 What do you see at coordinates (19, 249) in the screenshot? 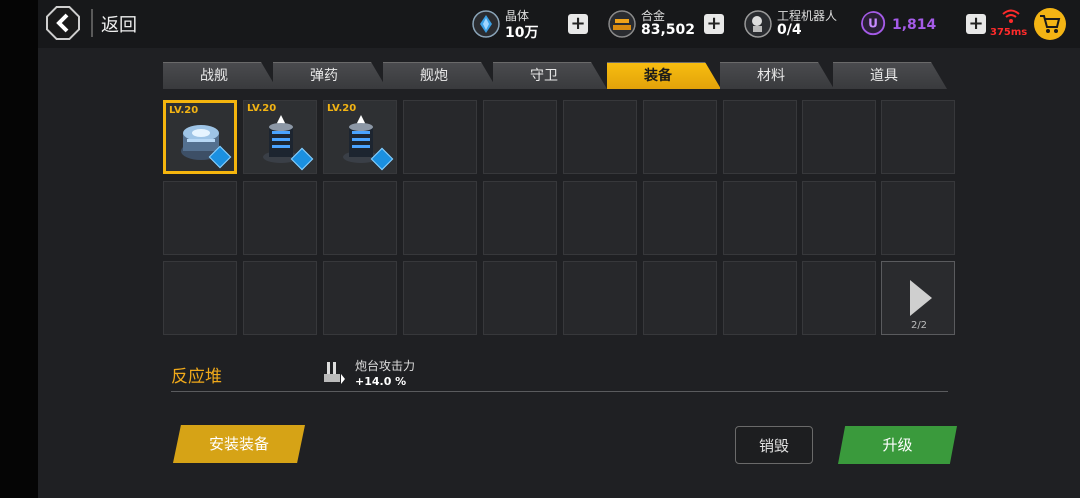
I see `left-edge` at bounding box center [19, 249].